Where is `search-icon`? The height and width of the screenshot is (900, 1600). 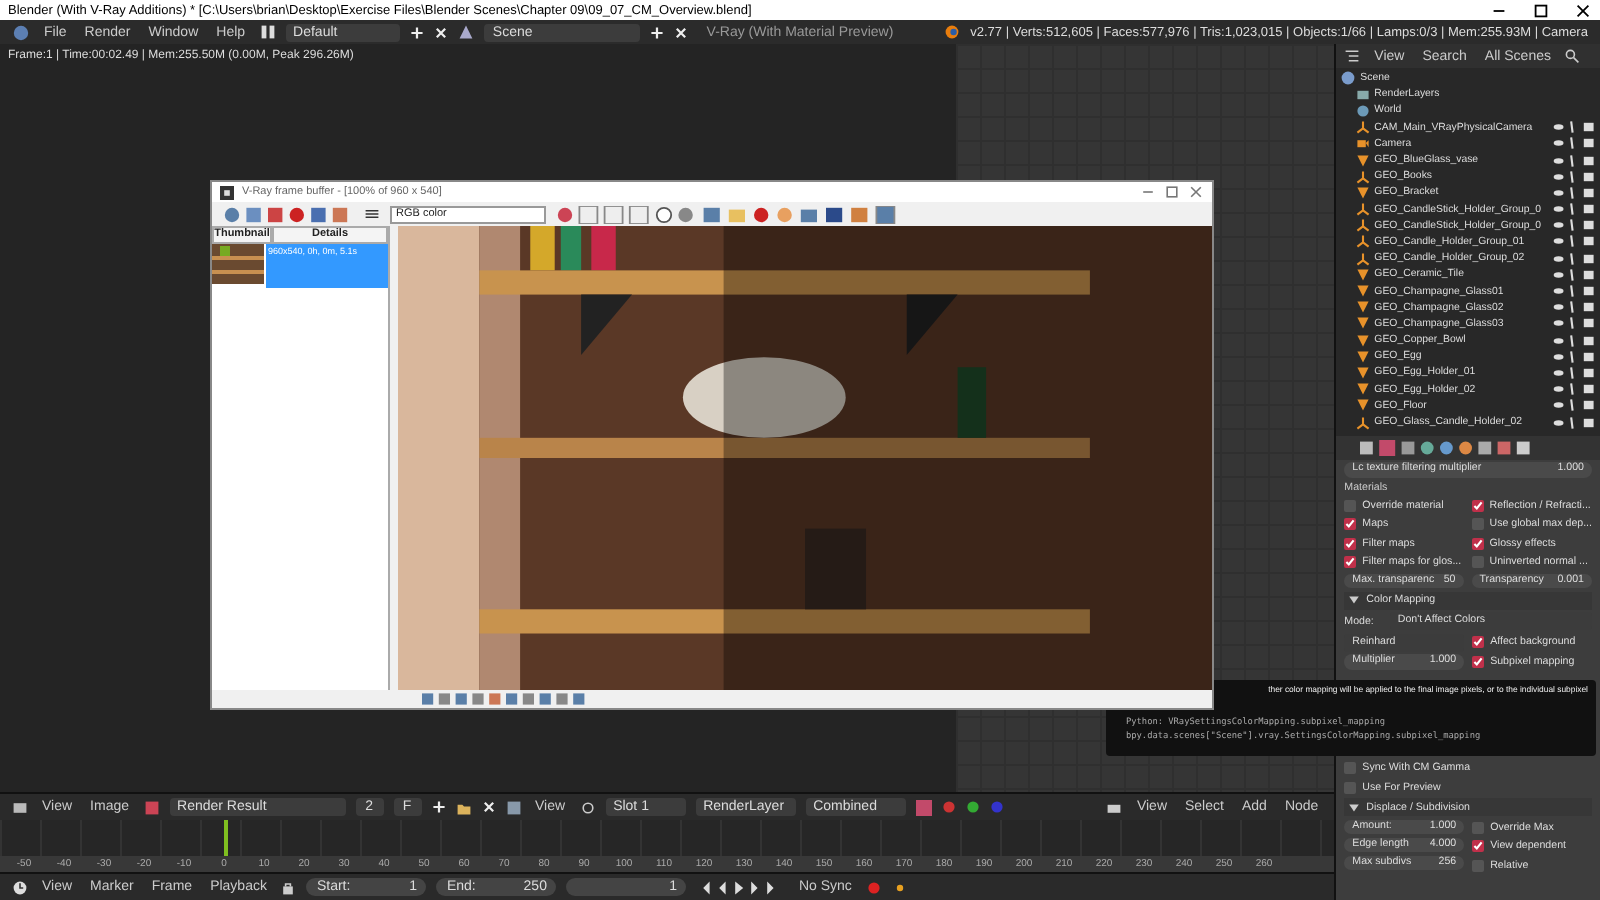
search-icon is located at coordinates (1572, 56).